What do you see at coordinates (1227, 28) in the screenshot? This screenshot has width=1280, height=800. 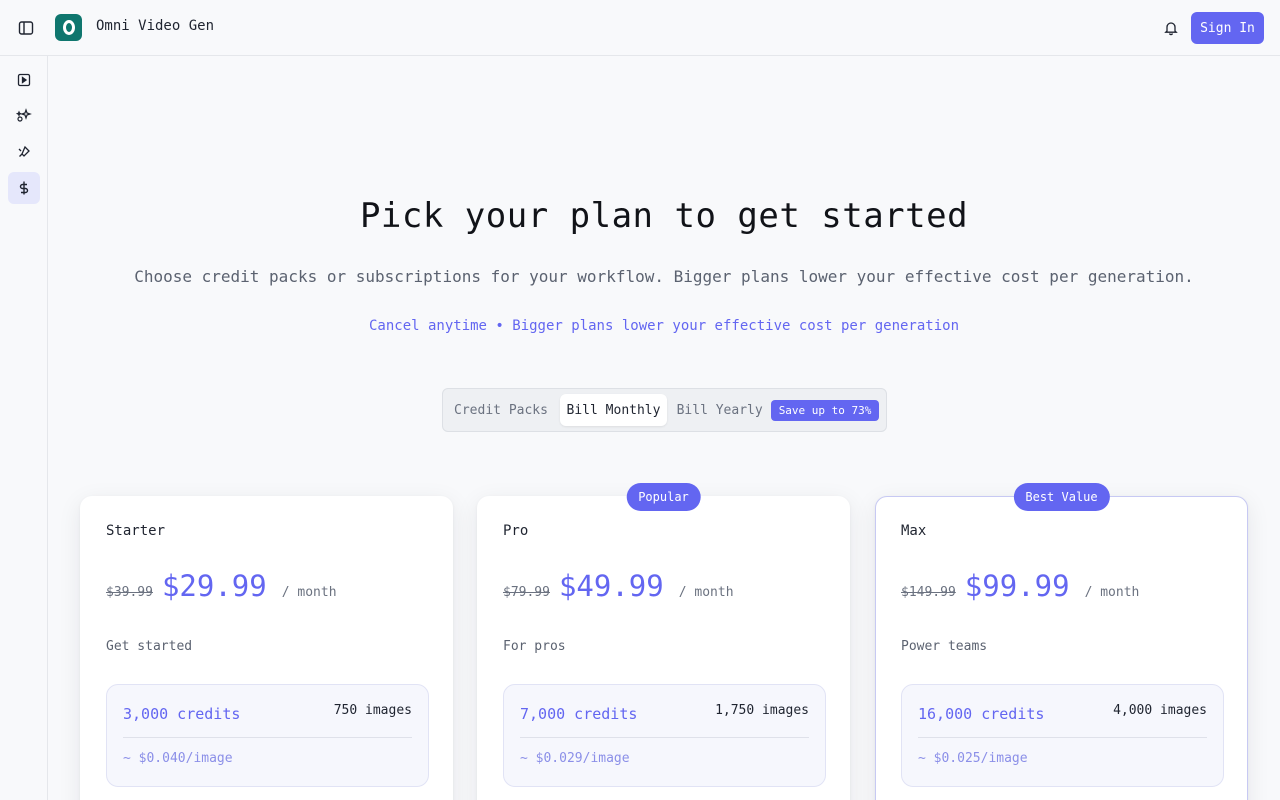 I see `sign-in-button: Sign In` at bounding box center [1227, 28].